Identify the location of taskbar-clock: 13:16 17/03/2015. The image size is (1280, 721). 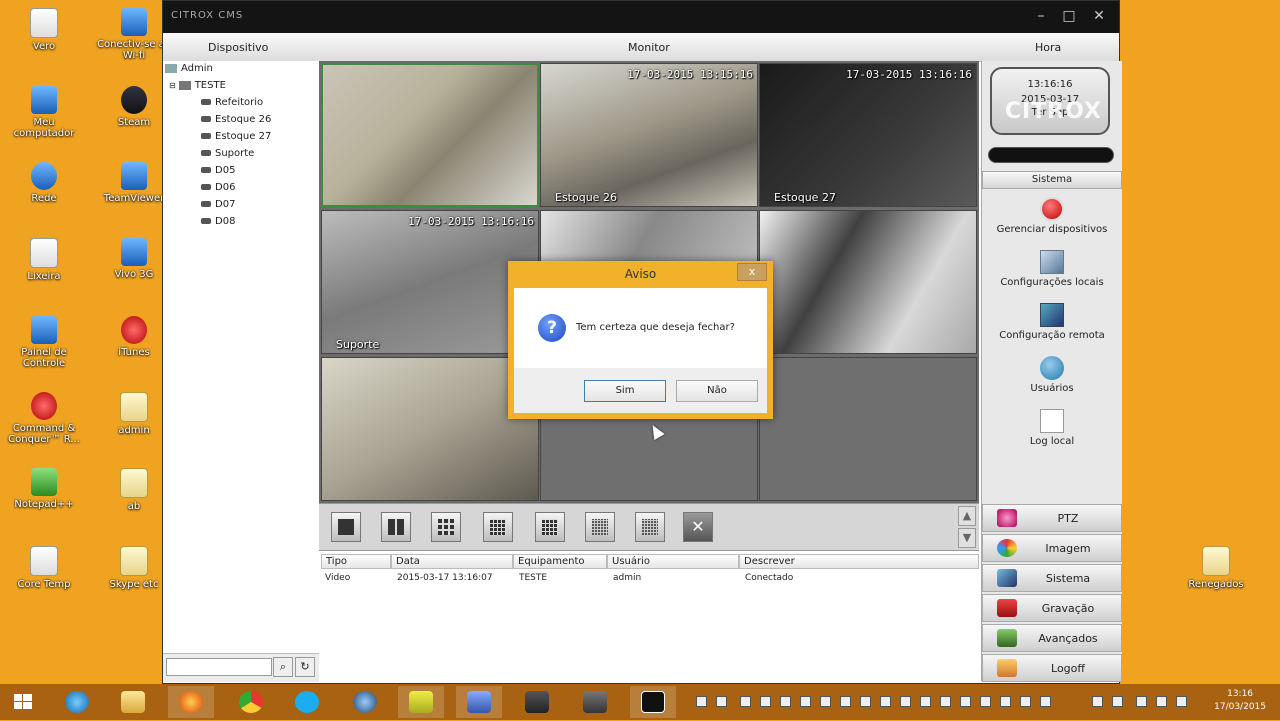
(1240, 701).